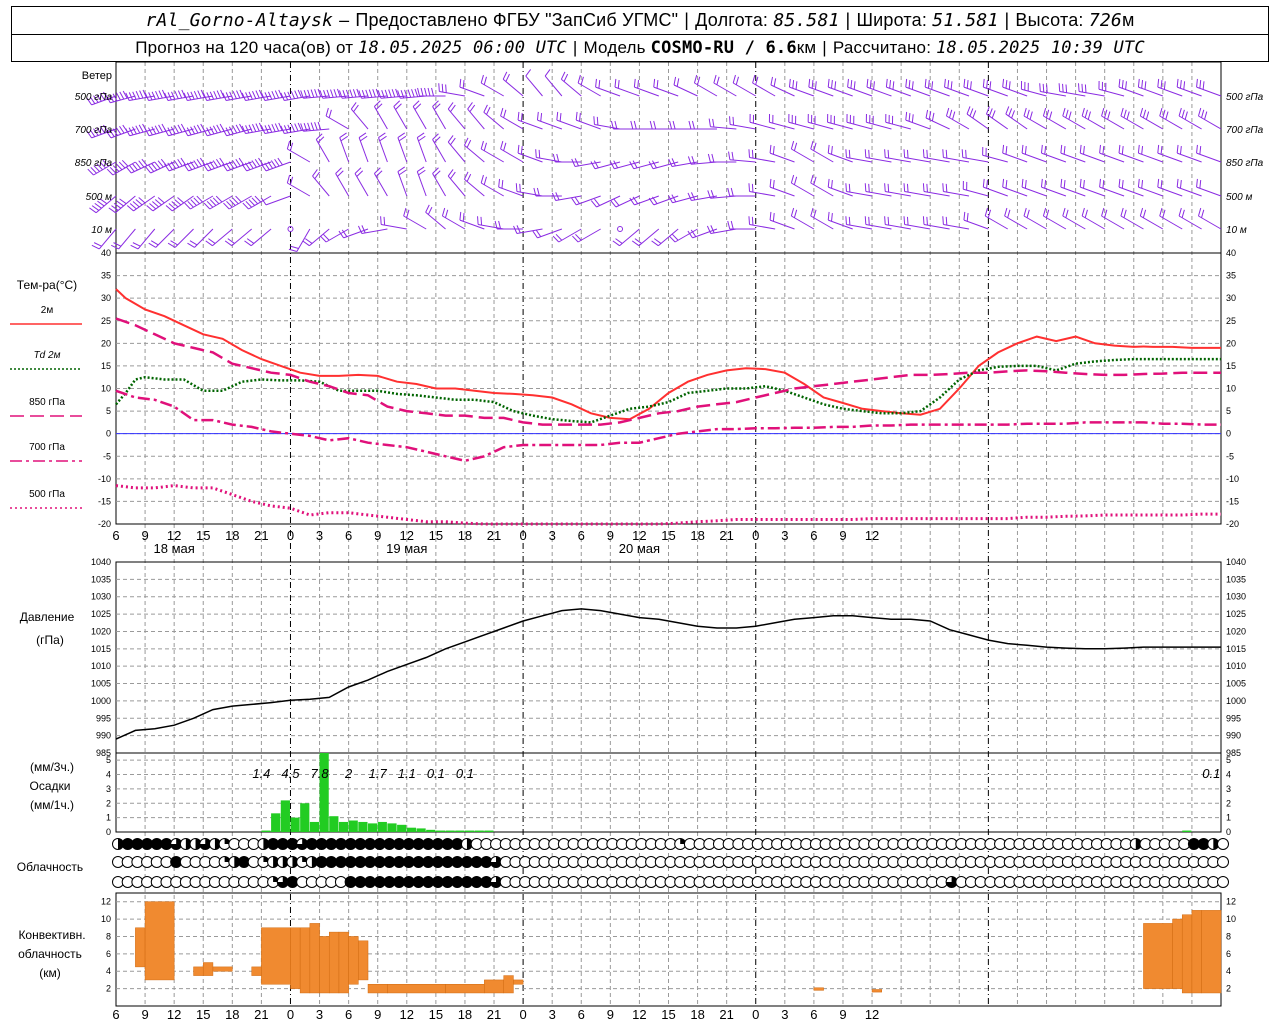 This screenshot has height=1024, width=1280. I want to click on precip-3h-total: 1.7, so click(378, 773).